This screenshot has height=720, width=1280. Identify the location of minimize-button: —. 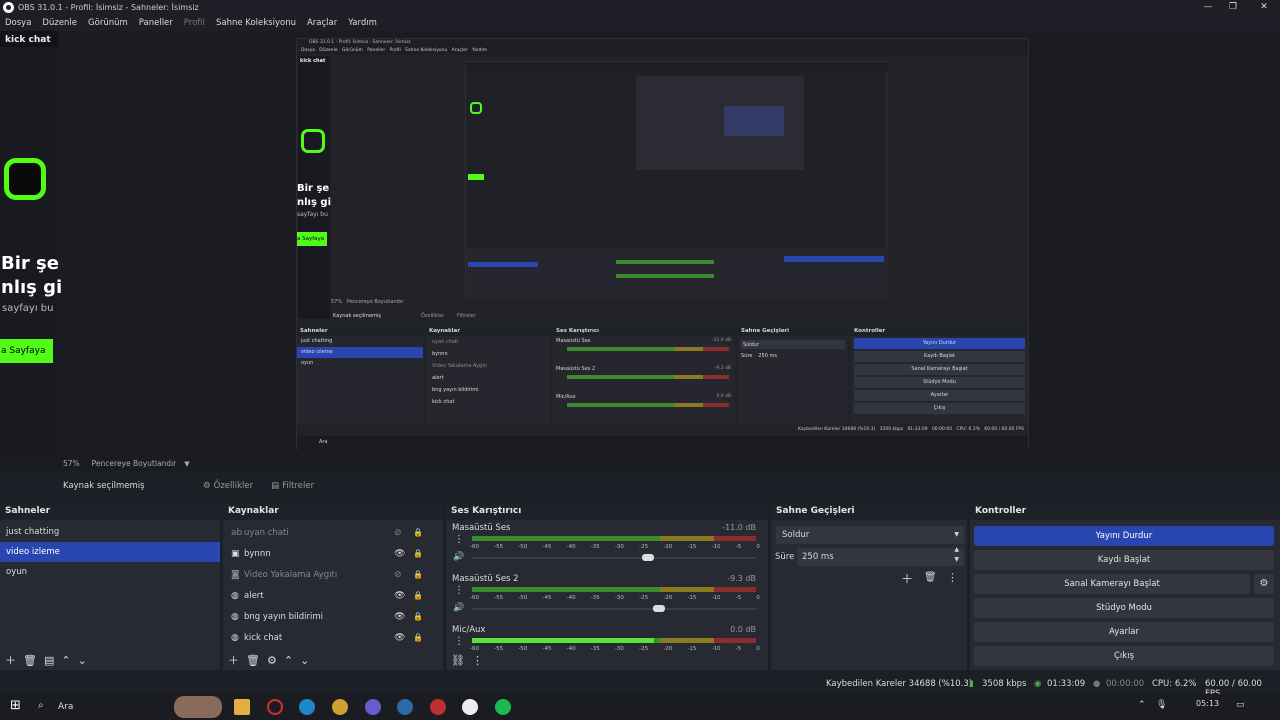
(1208, 7).